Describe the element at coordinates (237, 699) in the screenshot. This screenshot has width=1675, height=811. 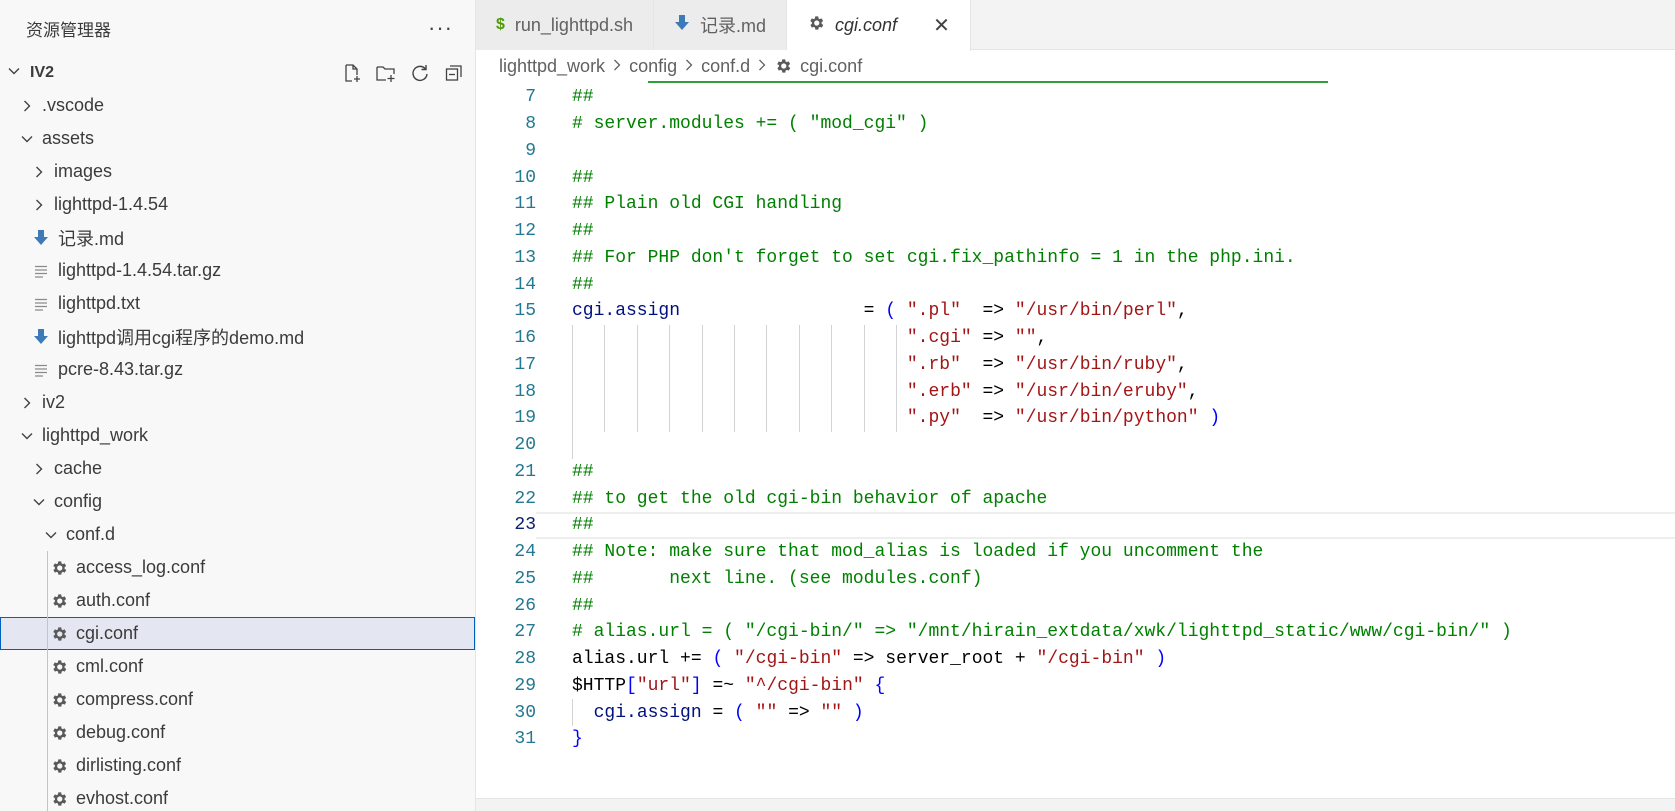
I see `tree-file-compress-conf: compress.conf` at that location.